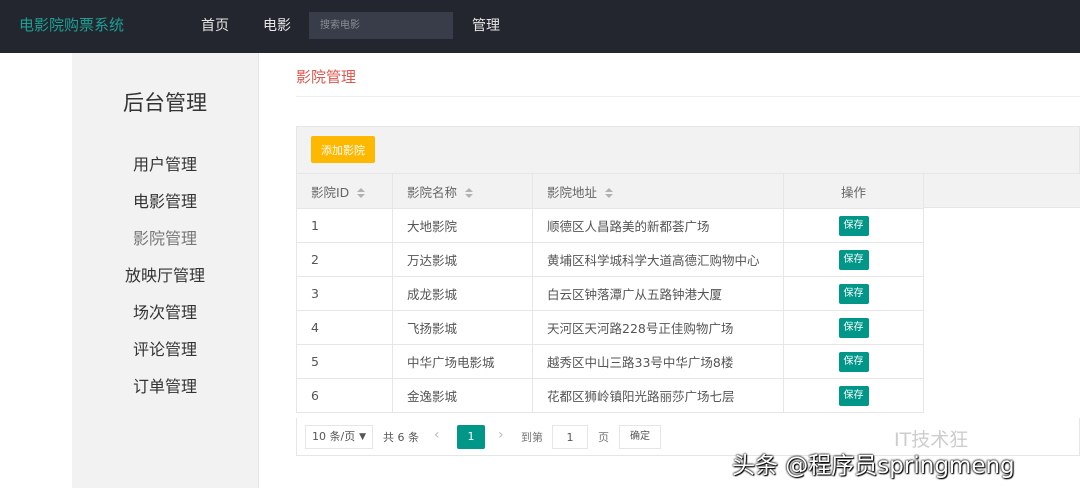 This screenshot has height=488, width=1080. I want to click on cell-name: 万达影城, so click(462, 259).